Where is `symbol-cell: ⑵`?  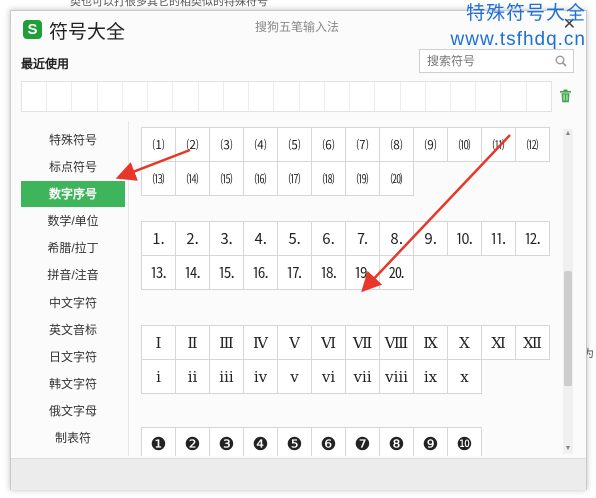
symbol-cell: ⑵ is located at coordinates (192, 144).